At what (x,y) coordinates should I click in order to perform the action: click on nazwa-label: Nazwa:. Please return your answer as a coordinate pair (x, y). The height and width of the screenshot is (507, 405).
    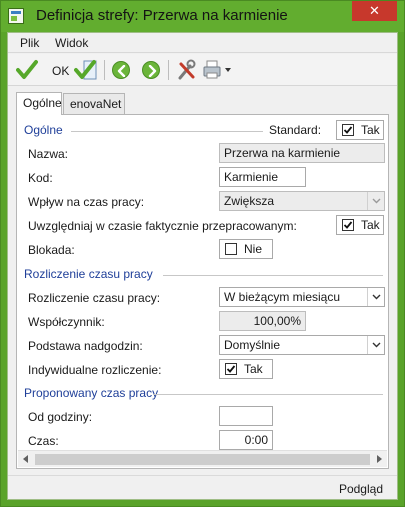
    Looking at the image, I should click on (48, 154).